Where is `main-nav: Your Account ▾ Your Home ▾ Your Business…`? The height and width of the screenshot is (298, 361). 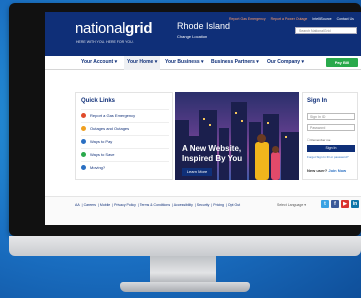 main-nav: Your Account ▾ Your Home ▾ Your Business… is located at coordinates (203, 63).